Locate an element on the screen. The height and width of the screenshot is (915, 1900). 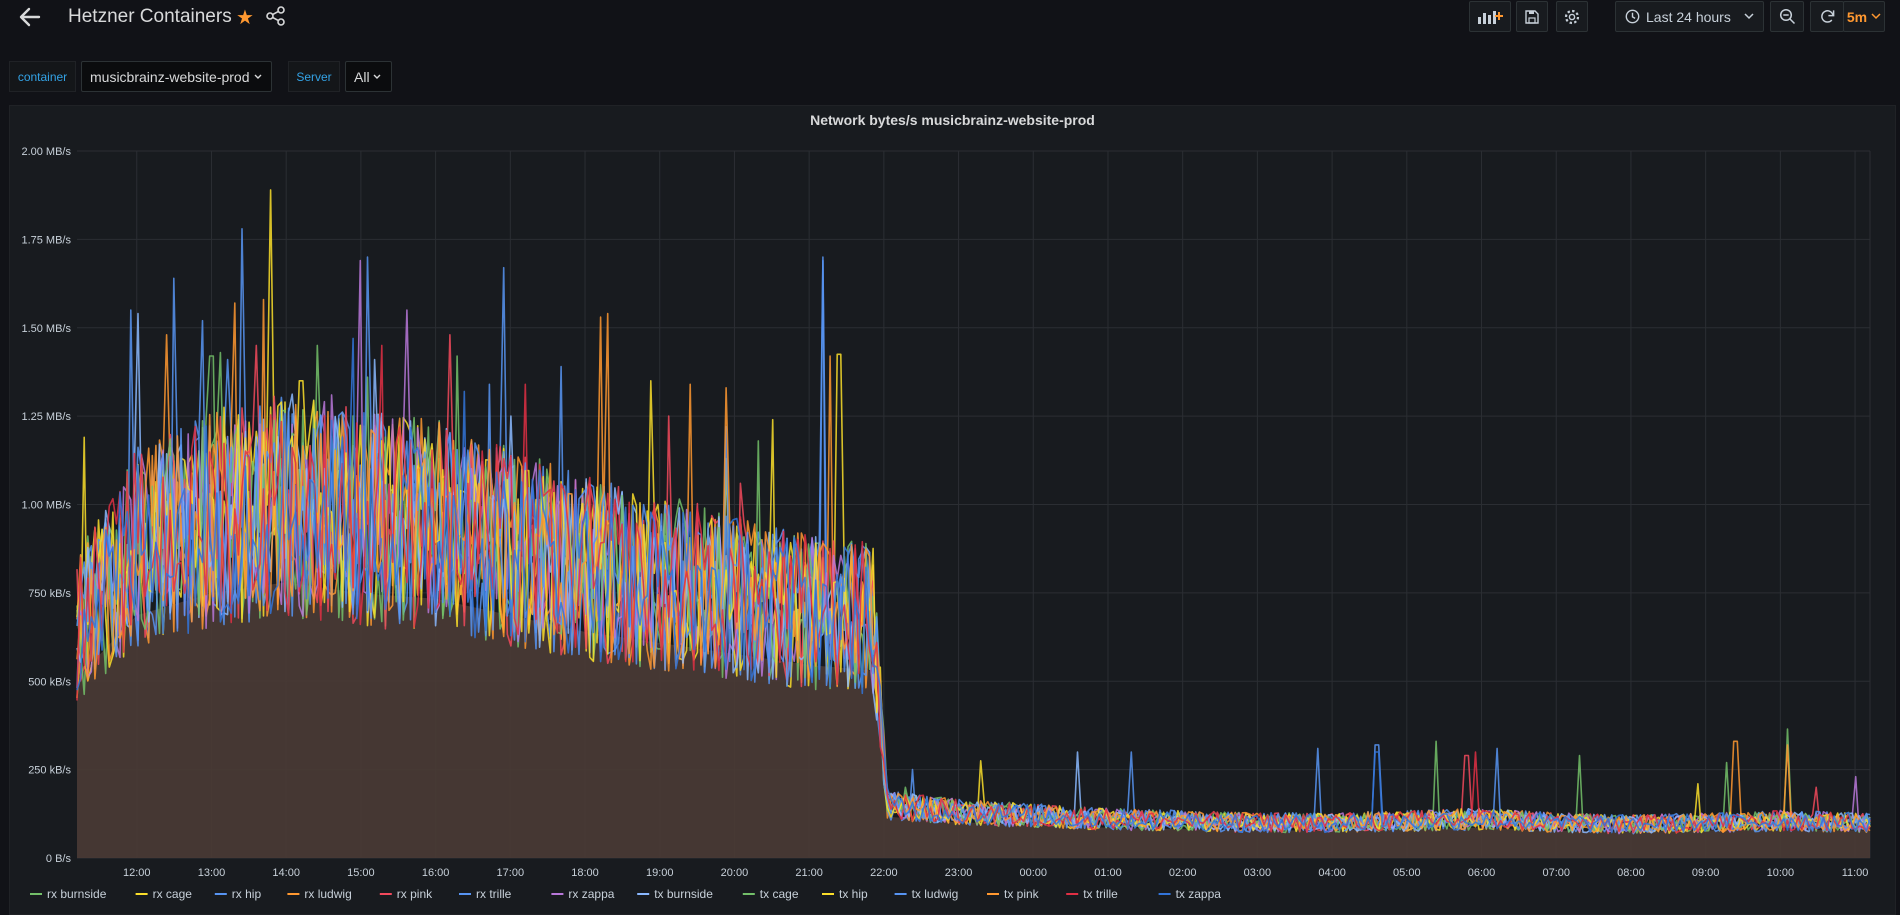
variable-value-container: musicbrainz-website-prod is located at coordinates (170, 76).